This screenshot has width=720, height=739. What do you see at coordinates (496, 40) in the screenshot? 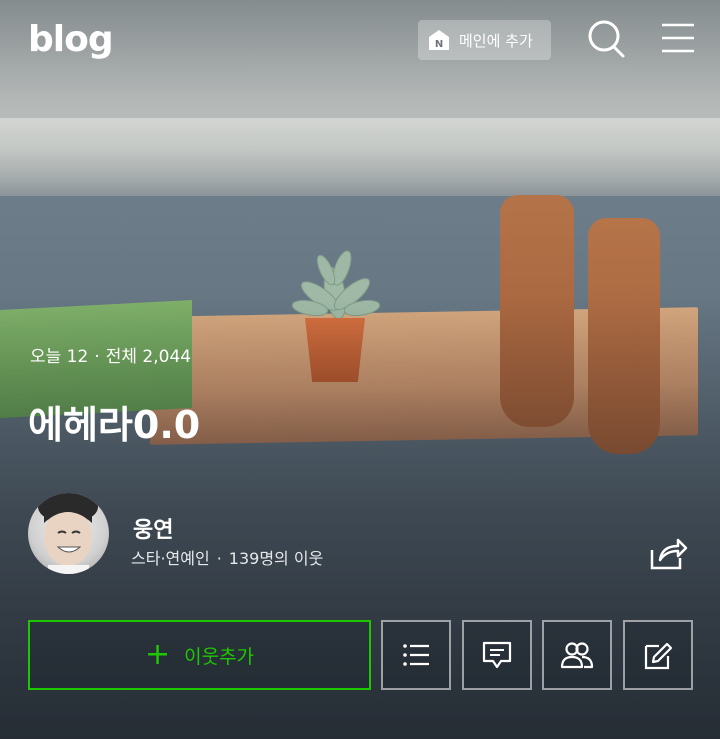
I see `add-to-main-label: 메인에 추가` at bounding box center [496, 40].